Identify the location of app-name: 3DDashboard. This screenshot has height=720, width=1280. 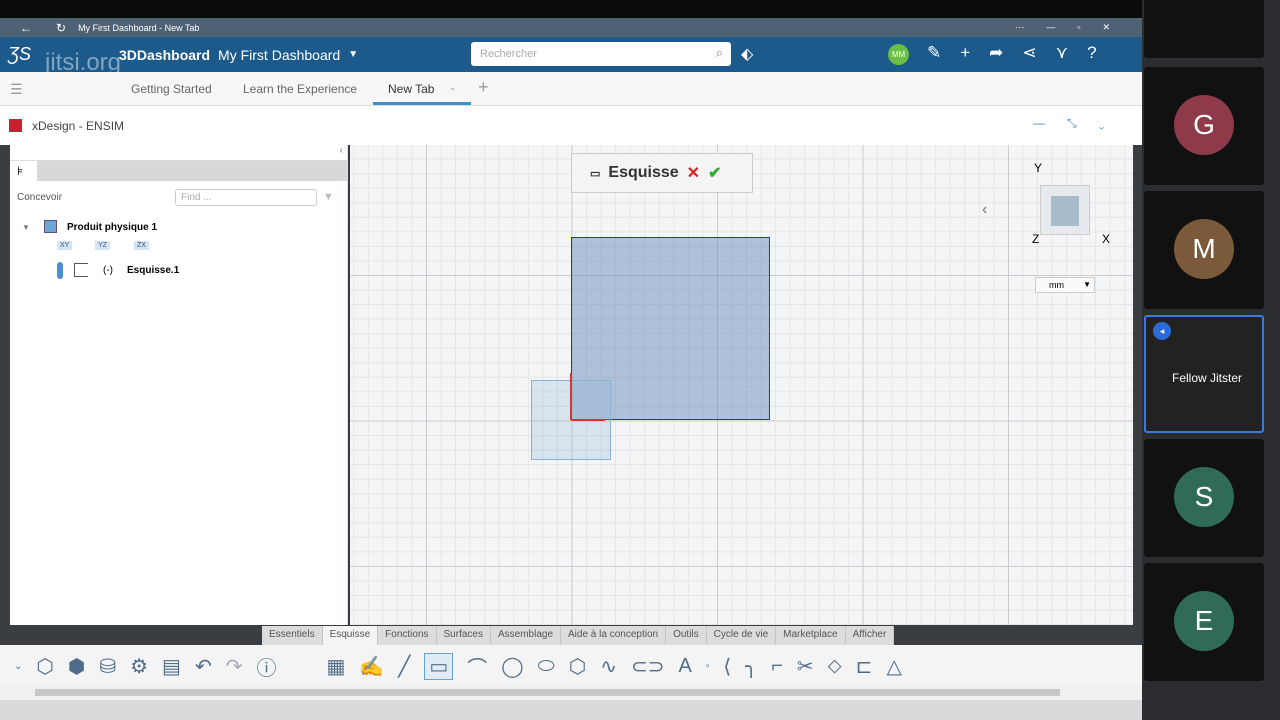
(165, 54).